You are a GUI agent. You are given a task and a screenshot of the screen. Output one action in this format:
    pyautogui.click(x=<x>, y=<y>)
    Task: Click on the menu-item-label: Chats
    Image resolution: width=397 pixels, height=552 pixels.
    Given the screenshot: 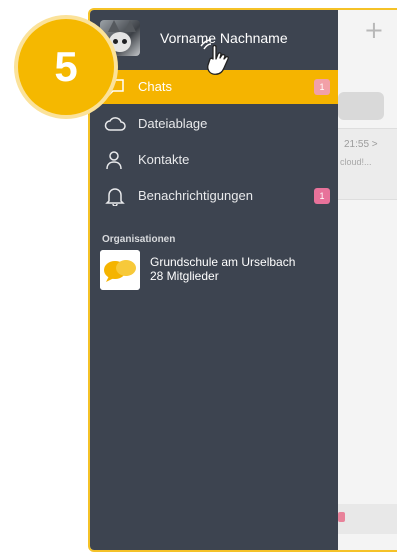 What is the action you would take?
    pyautogui.click(x=155, y=86)
    